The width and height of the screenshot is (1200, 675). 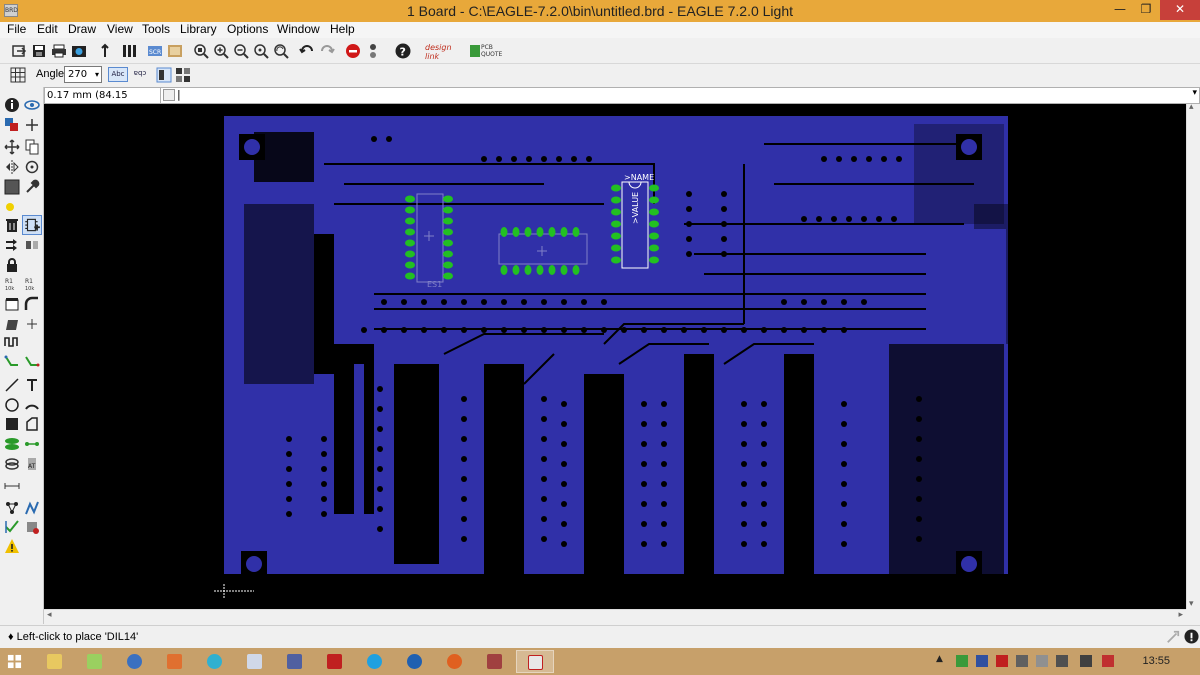 I want to click on print-icon, so click(x=59, y=51).